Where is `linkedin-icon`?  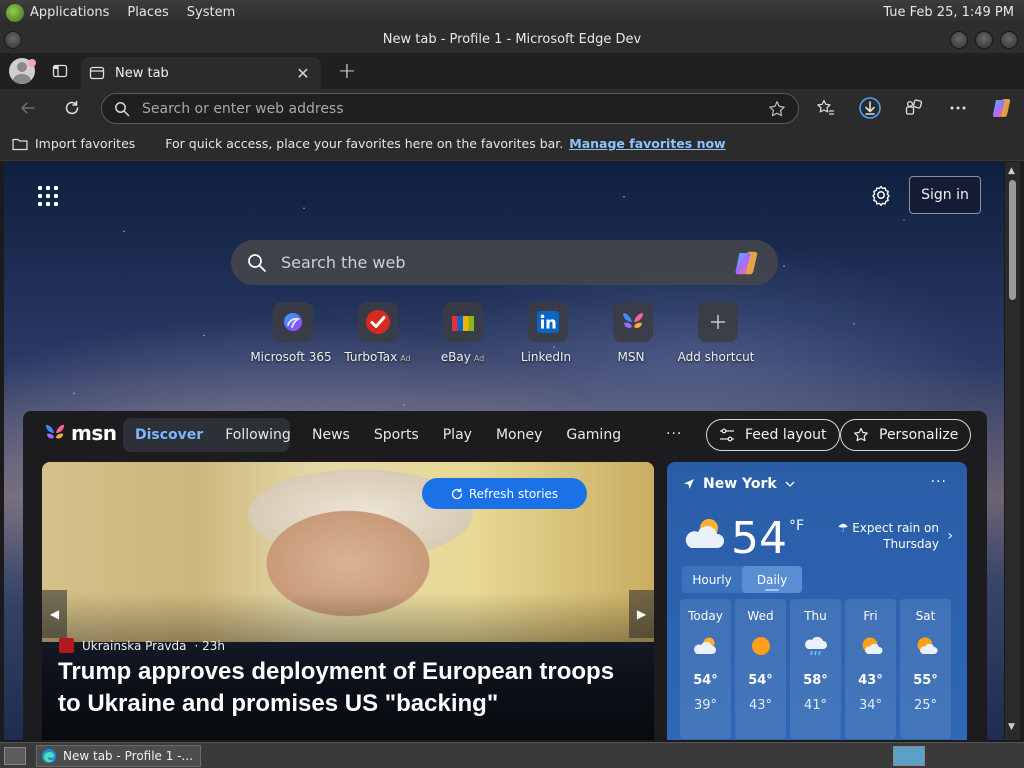 linkedin-icon is located at coordinates (547, 322).